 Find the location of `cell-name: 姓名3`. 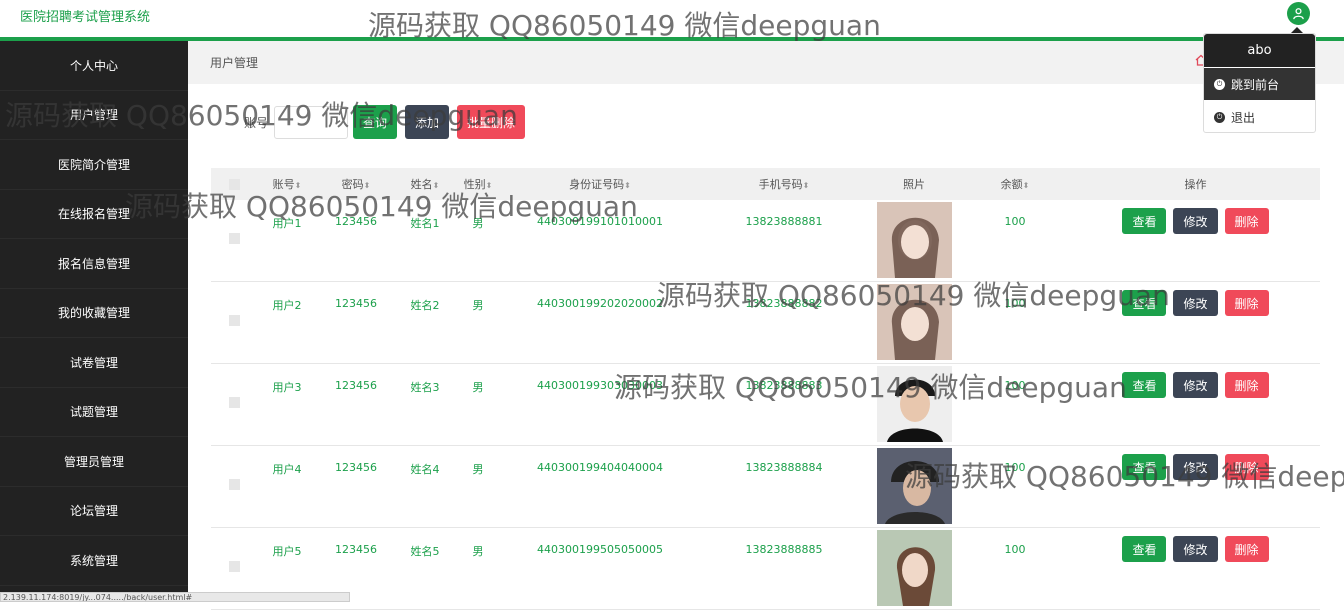

cell-name: 姓名3 is located at coordinates (425, 387).